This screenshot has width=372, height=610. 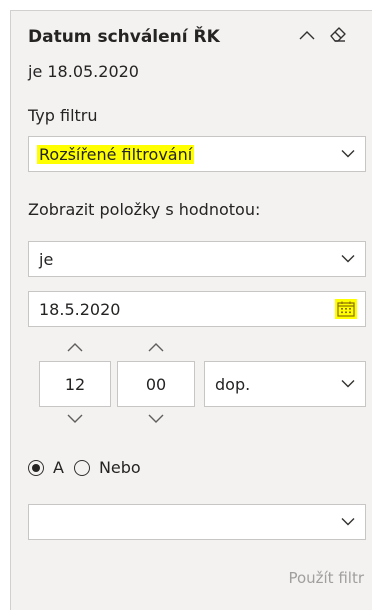 What do you see at coordinates (124, 37) in the screenshot?
I see `filter-title: Datum schválení ŘK` at bounding box center [124, 37].